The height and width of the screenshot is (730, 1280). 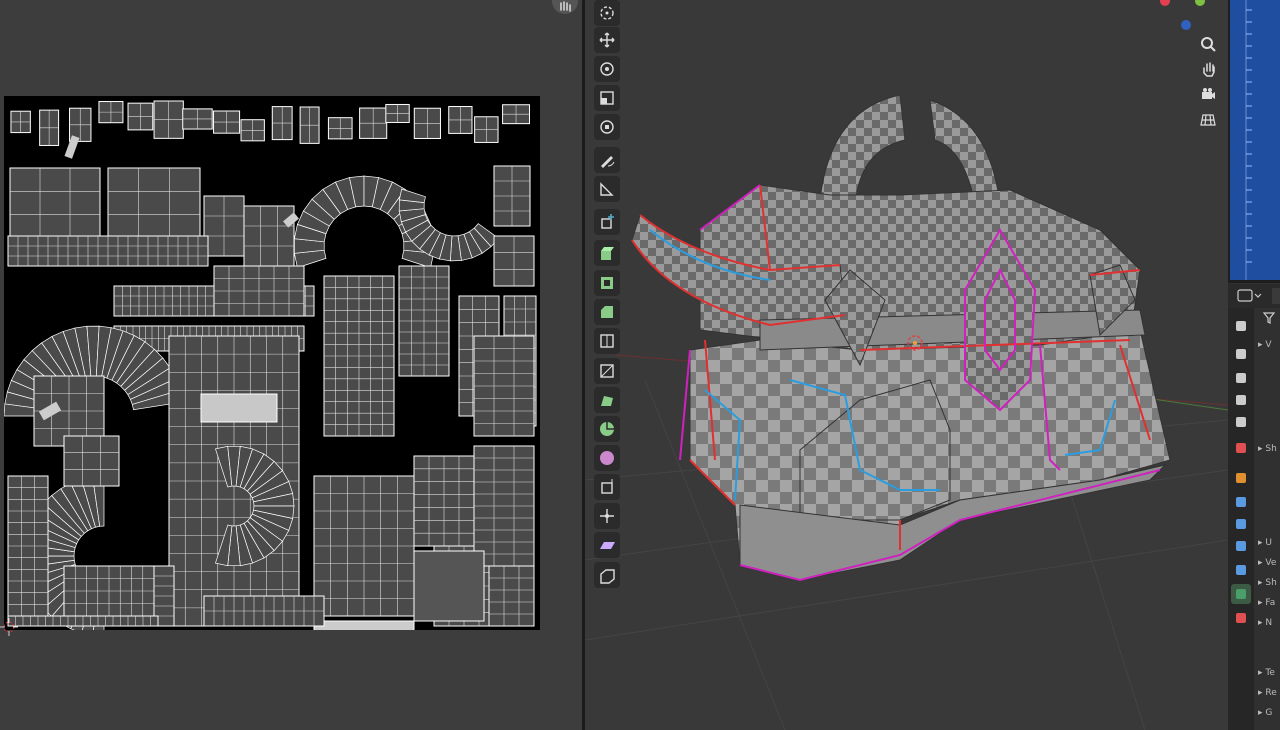 What do you see at coordinates (1241, 448) in the screenshot?
I see `properties-tab-world` at bounding box center [1241, 448].